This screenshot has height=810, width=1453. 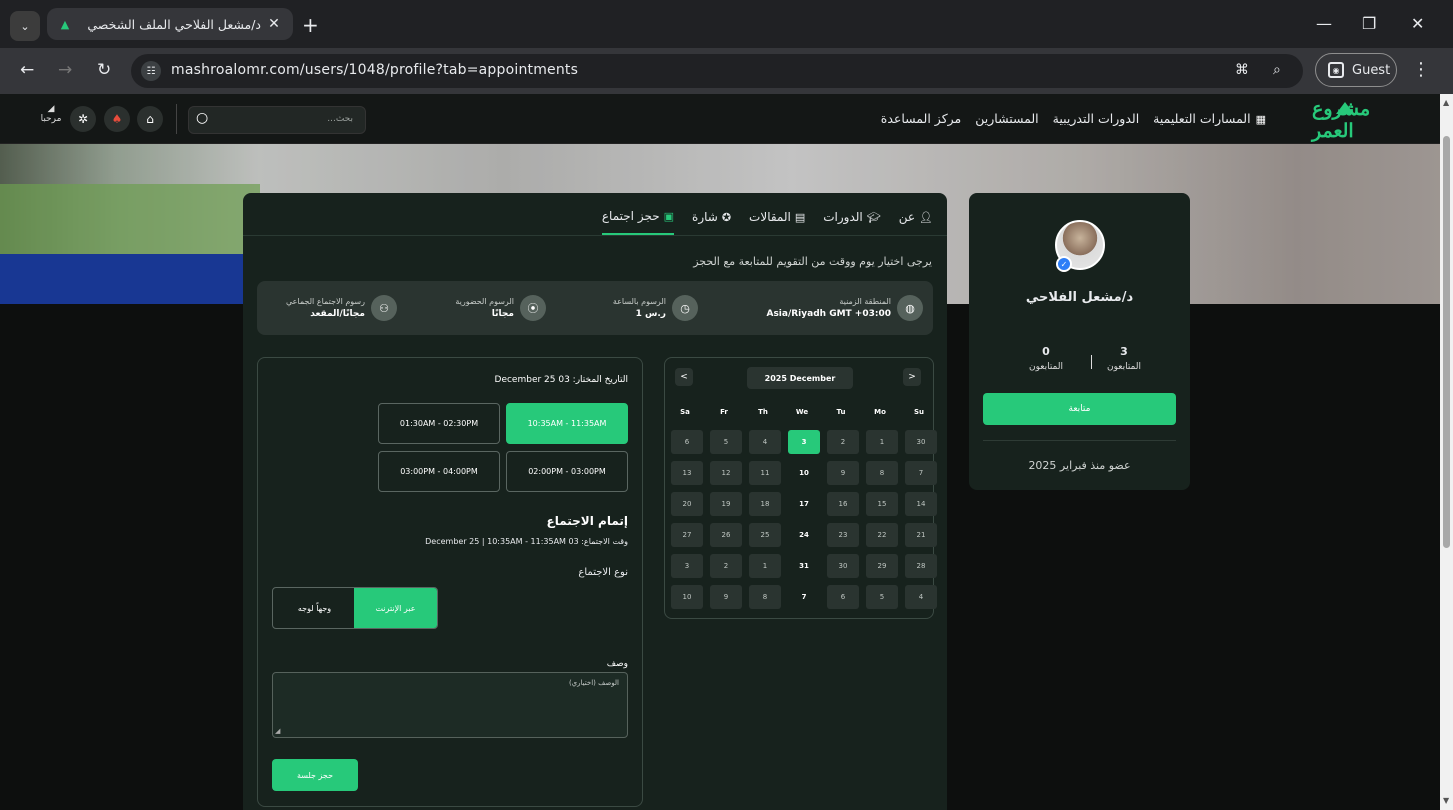 What do you see at coordinates (51, 114) in the screenshot?
I see `user-menu: ◢ مرحبا` at bounding box center [51, 114].